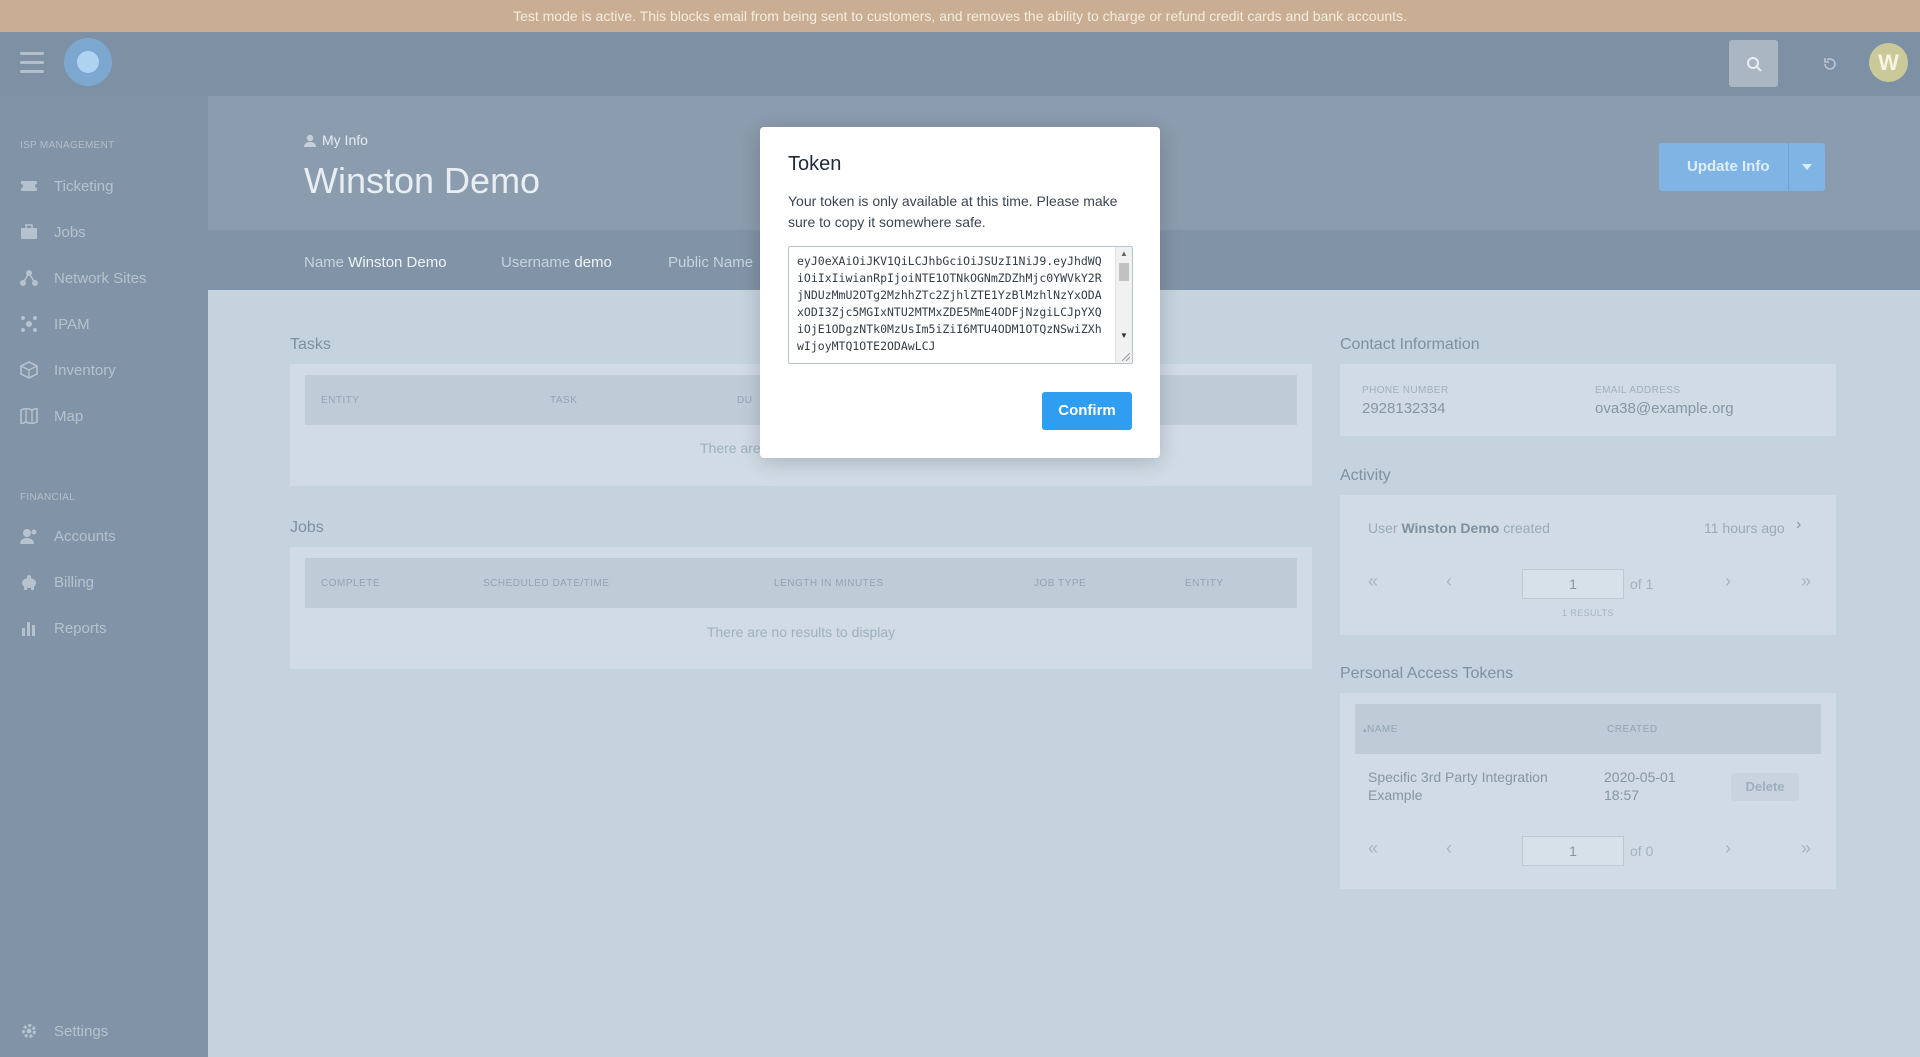 This screenshot has width=1920, height=1057. I want to click on contact-title: Contact Information, so click(1410, 344).